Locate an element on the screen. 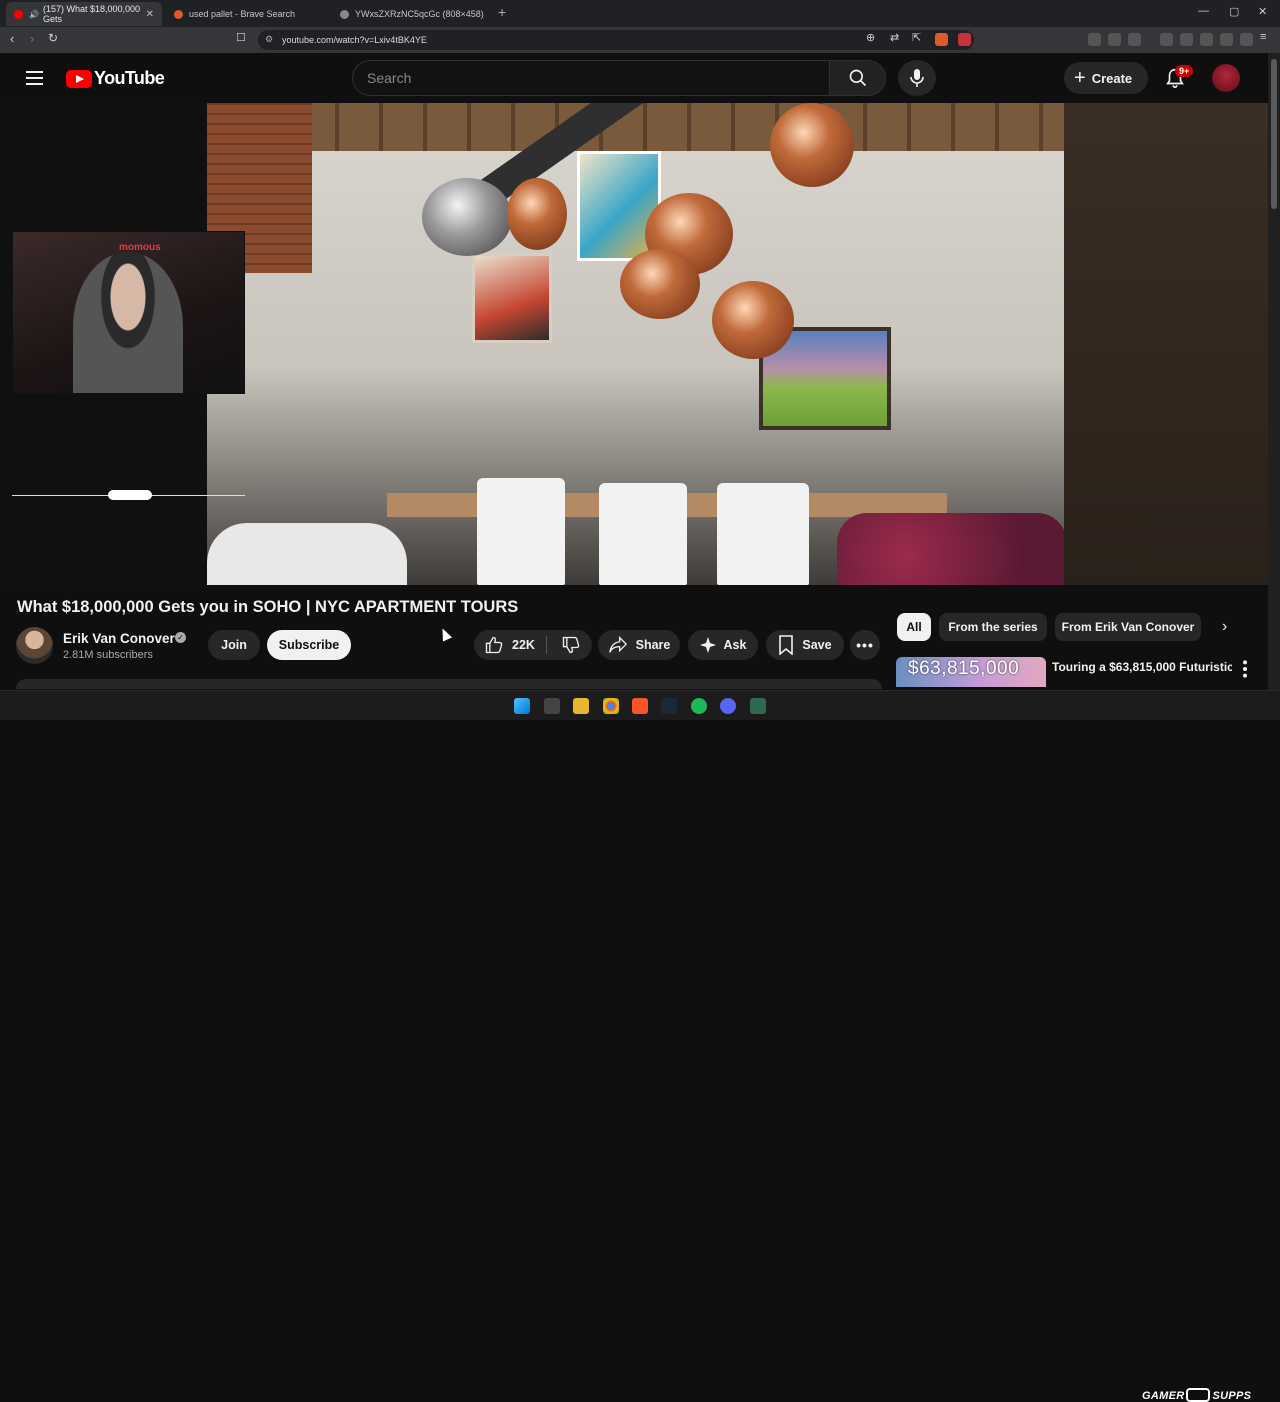 The image size is (1280, 1402). chip-all: All is located at coordinates (914, 627).